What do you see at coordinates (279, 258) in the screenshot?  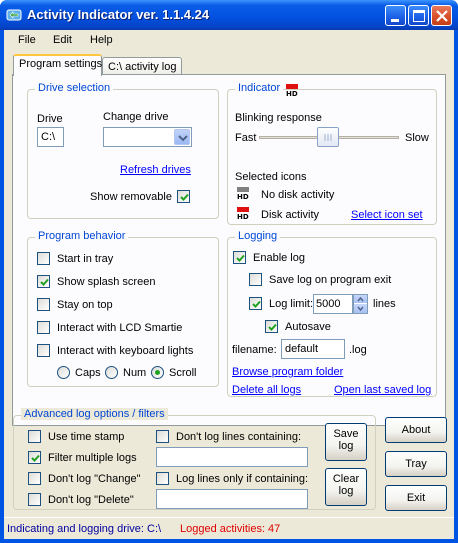 I see `enable-log-label: Enable log` at bounding box center [279, 258].